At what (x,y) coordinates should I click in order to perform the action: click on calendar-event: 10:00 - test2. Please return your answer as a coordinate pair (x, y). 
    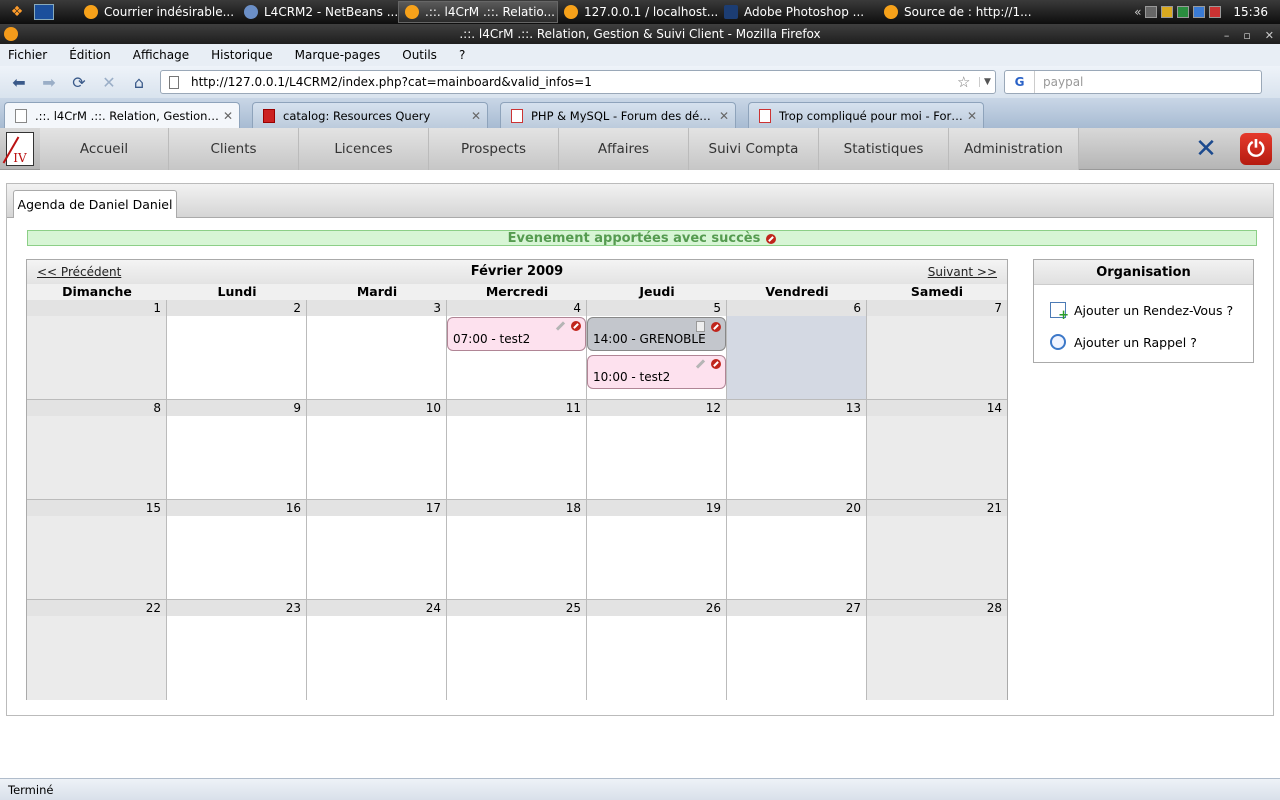
    Looking at the image, I should click on (656, 372).